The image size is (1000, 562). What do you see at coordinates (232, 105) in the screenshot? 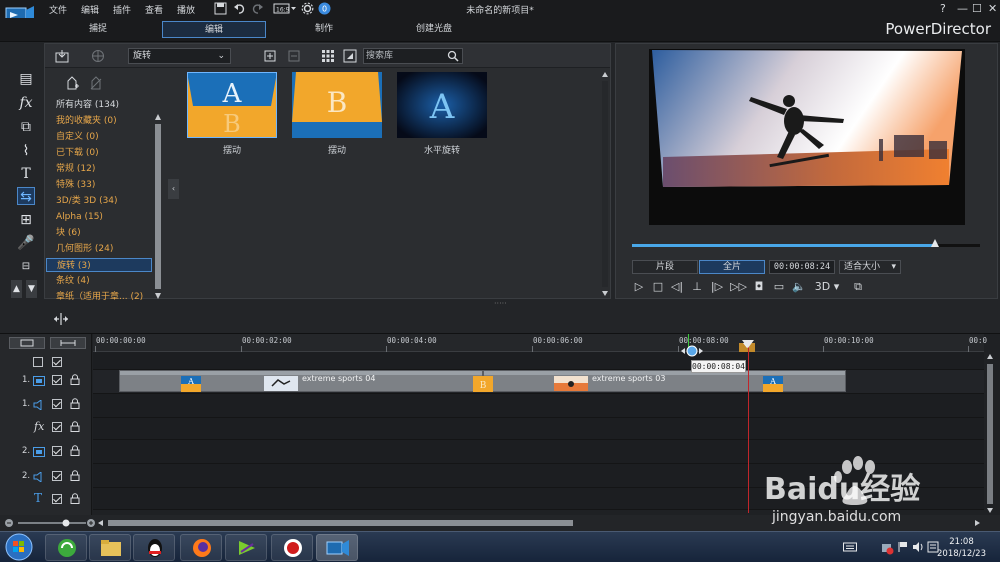
I see `transition-thumbnail: A B` at bounding box center [232, 105].